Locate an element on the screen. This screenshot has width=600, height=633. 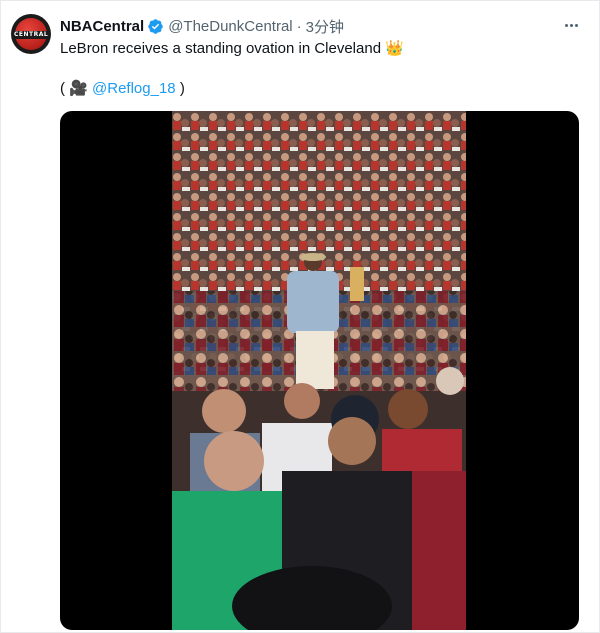
author-handle: @TheDunkCentral is located at coordinates (230, 26).